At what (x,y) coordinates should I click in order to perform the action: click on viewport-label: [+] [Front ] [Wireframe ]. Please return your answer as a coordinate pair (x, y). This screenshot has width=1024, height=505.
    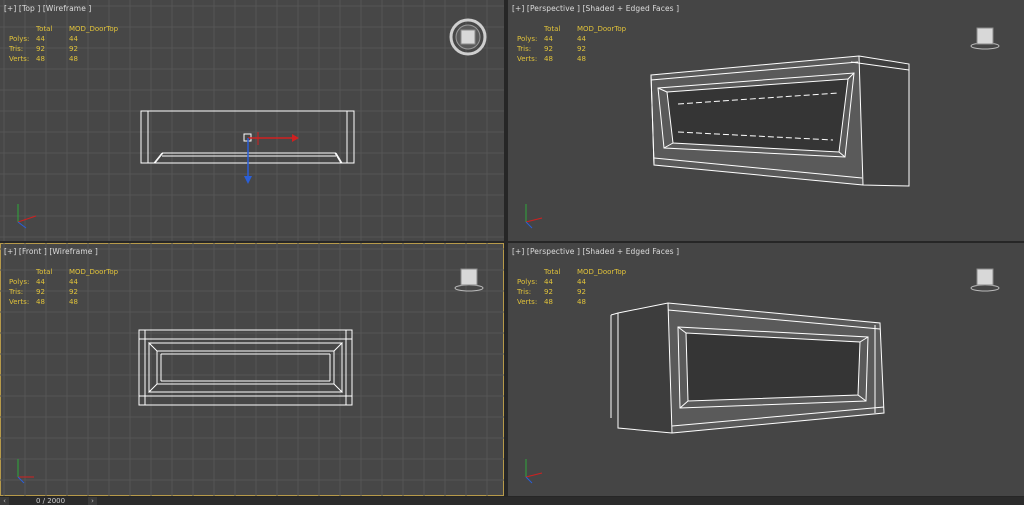
    Looking at the image, I should click on (51, 251).